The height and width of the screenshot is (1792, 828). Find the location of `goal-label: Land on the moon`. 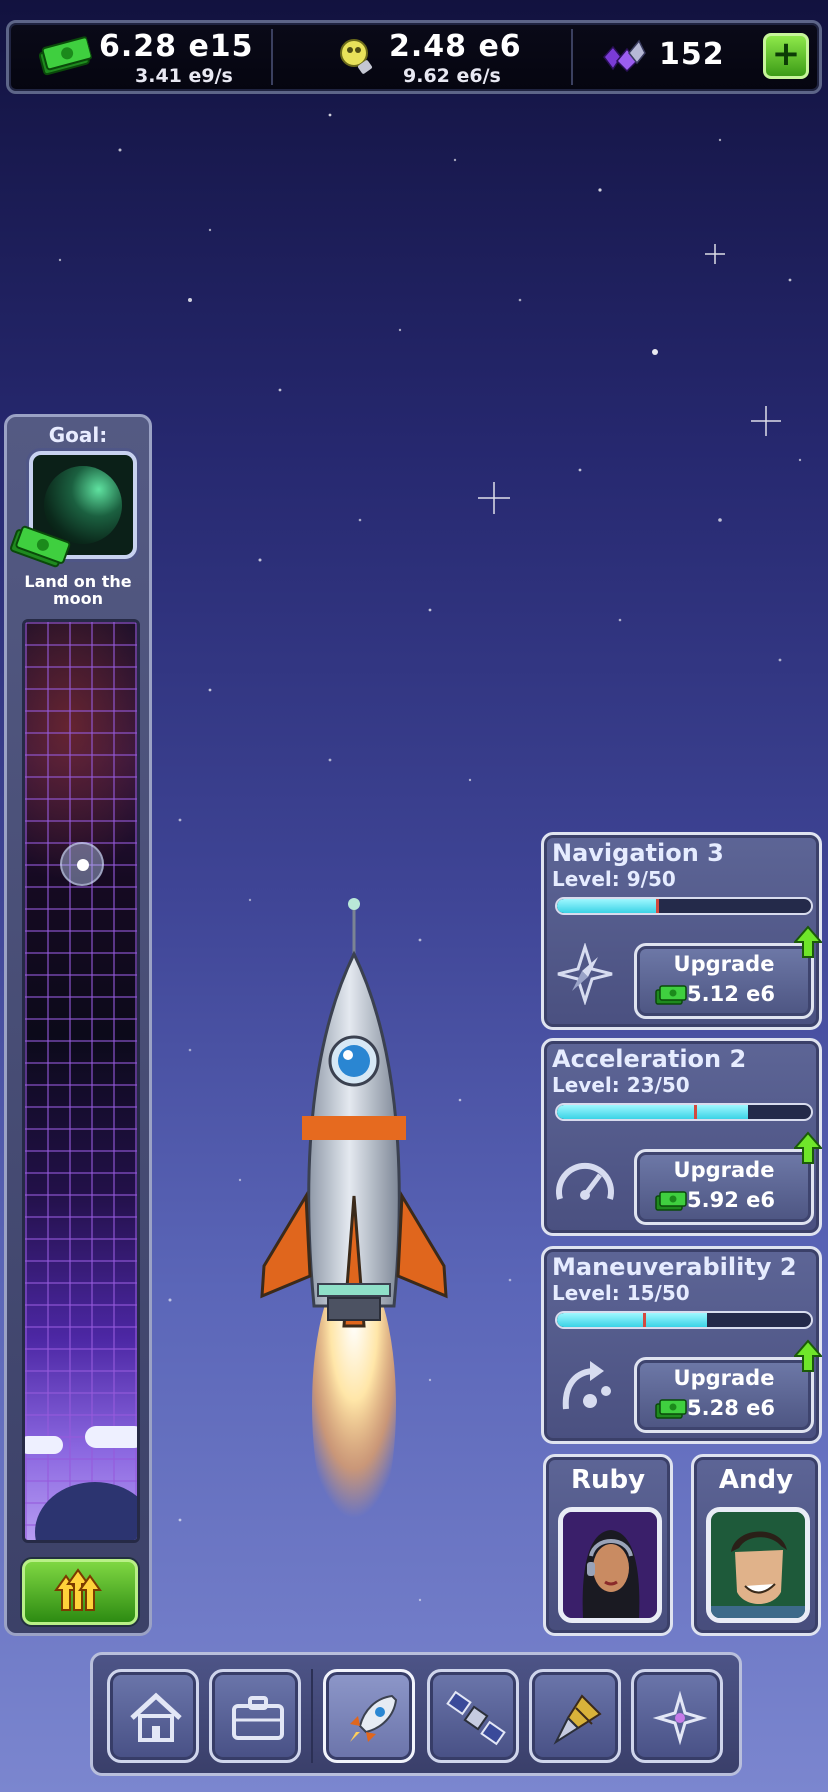

goal-label: Land on the moon is located at coordinates (78, 590).